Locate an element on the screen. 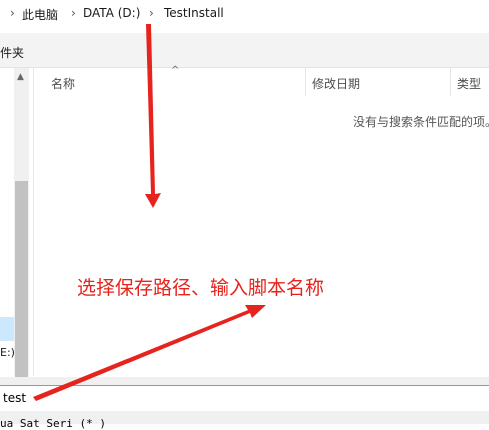 The width and height of the screenshot is (489, 430). annotation-text: 选择保存路径、输入脚本名称 is located at coordinates (201, 288).